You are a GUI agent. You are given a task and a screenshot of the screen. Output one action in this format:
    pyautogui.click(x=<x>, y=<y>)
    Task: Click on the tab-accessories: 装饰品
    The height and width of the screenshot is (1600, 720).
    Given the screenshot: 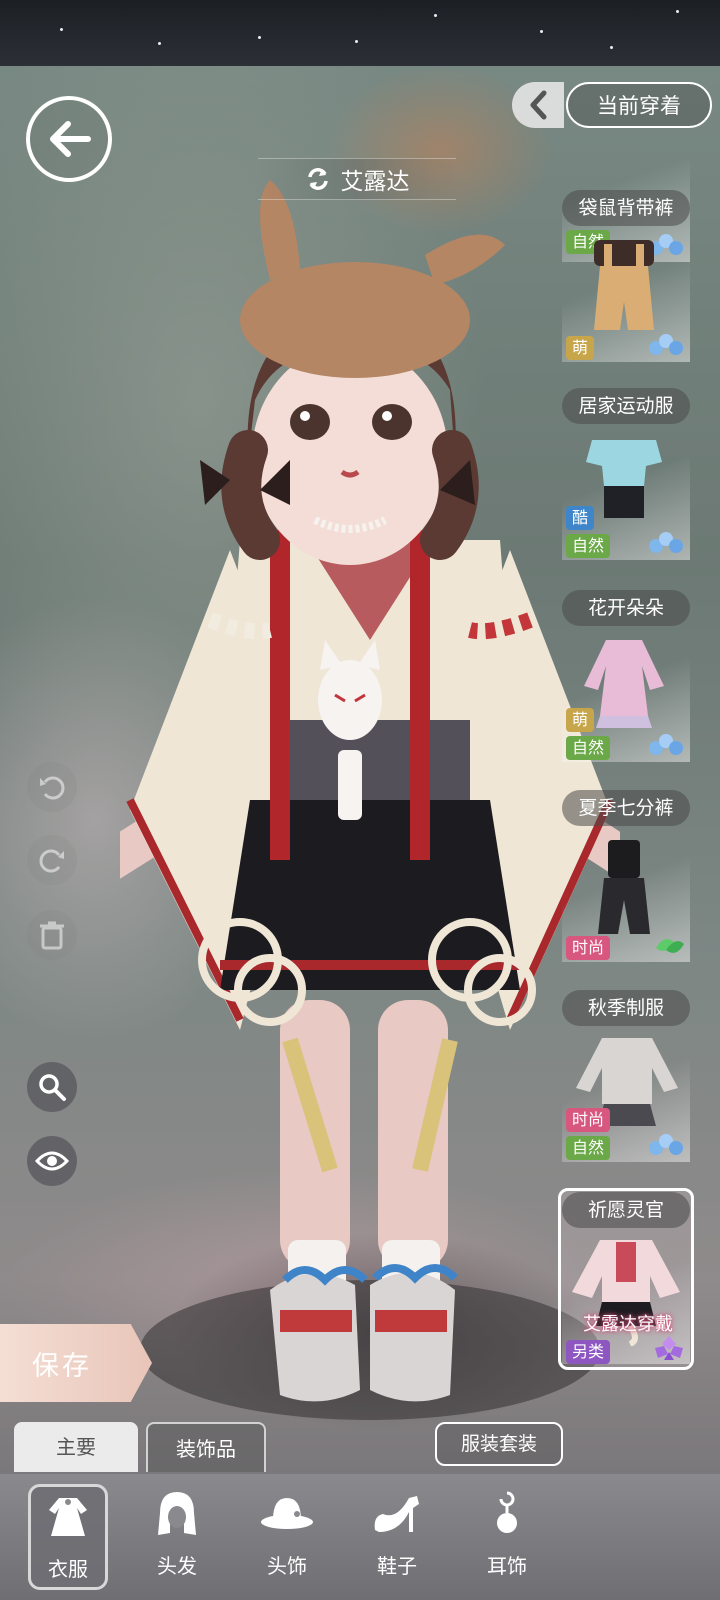 What is the action you would take?
    pyautogui.click(x=206, y=1447)
    